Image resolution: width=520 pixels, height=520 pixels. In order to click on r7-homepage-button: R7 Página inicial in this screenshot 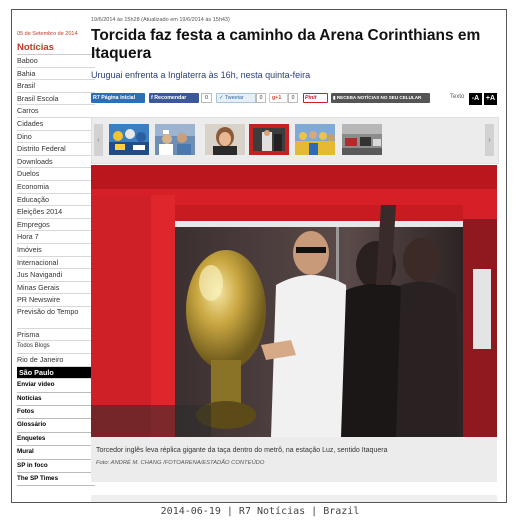, I will do `click(118, 98)`.